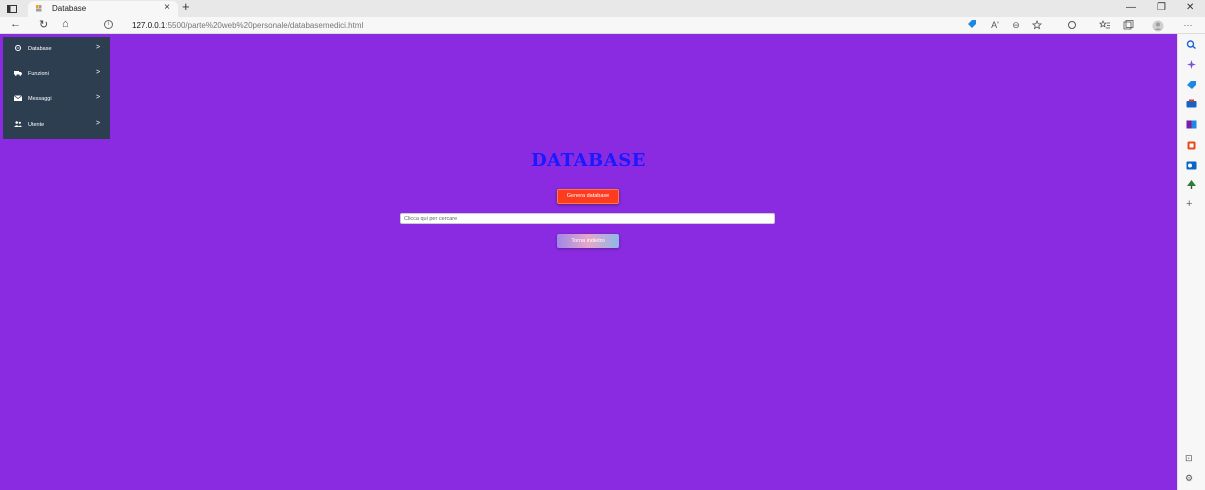 Image resolution: width=1205 pixels, height=490 pixels. Describe the element at coordinates (1158, 26) in the screenshot. I see `profile-icon` at that location.